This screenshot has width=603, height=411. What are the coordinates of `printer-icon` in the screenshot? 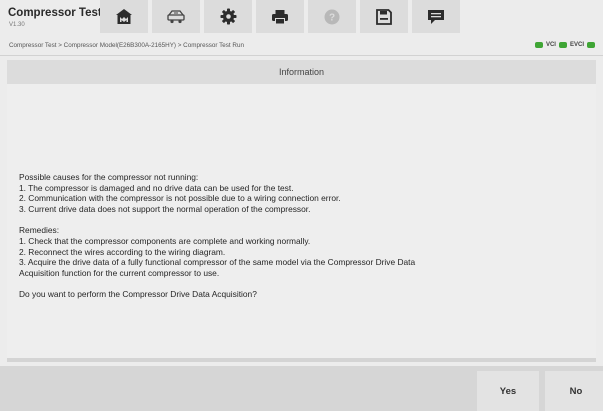 It's located at (280, 16).